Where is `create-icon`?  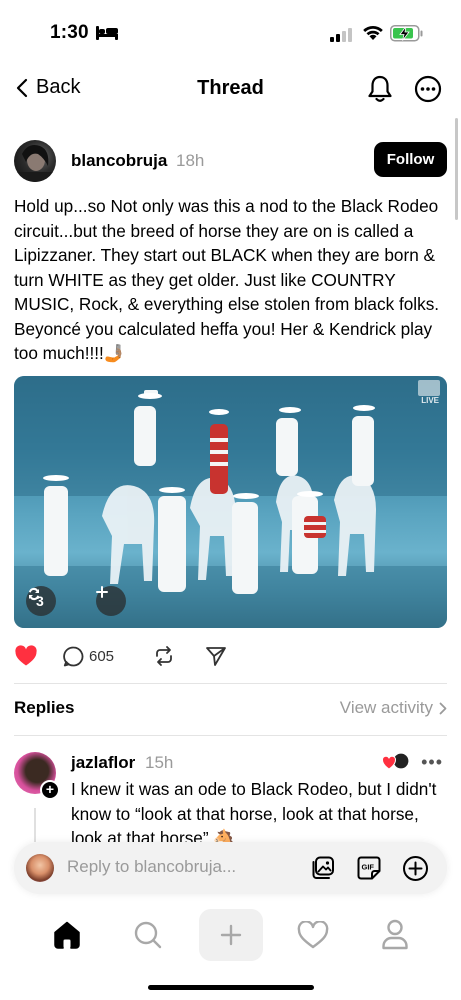
create-icon is located at coordinates (231, 935).